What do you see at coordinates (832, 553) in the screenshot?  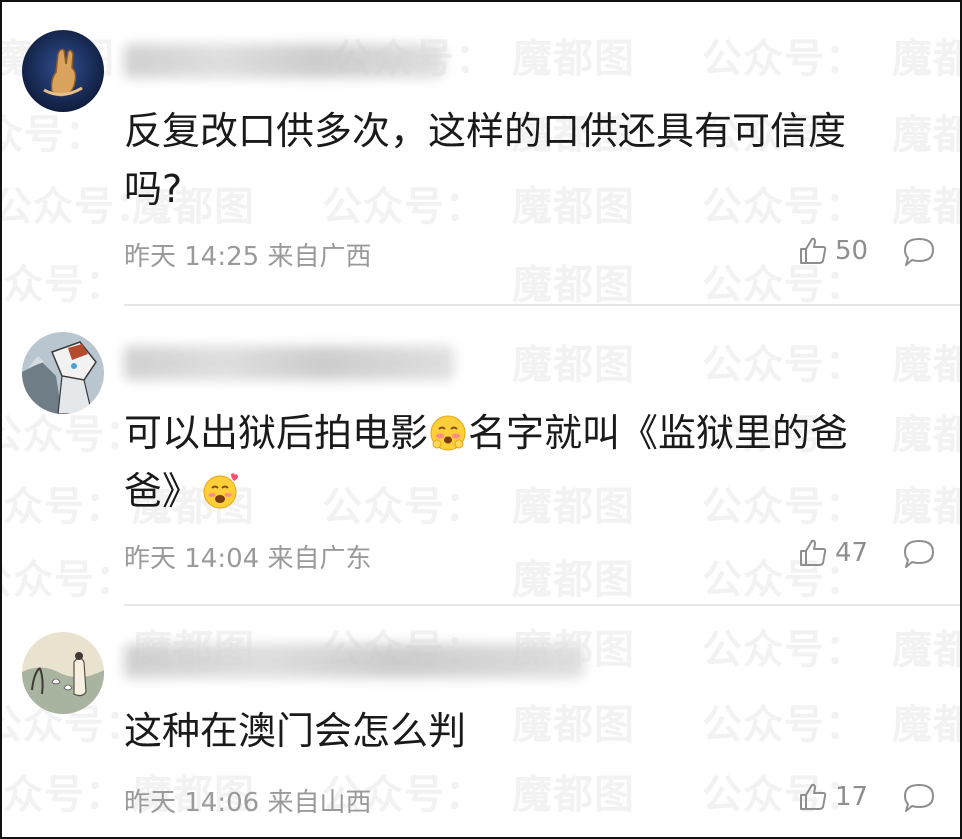 I see `like-button: 47` at bounding box center [832, 553].